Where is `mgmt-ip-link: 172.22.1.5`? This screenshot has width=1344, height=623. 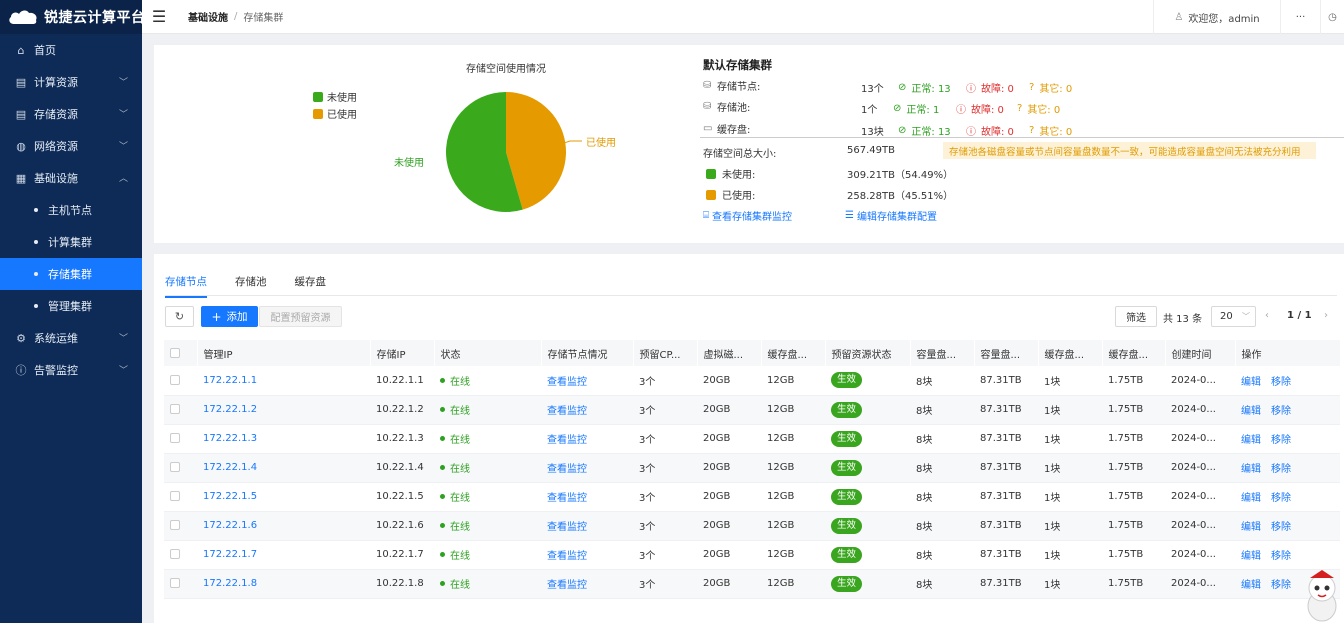
mgmt-ip-link: 172.22.1.5 is located at coordinates (230, 496).